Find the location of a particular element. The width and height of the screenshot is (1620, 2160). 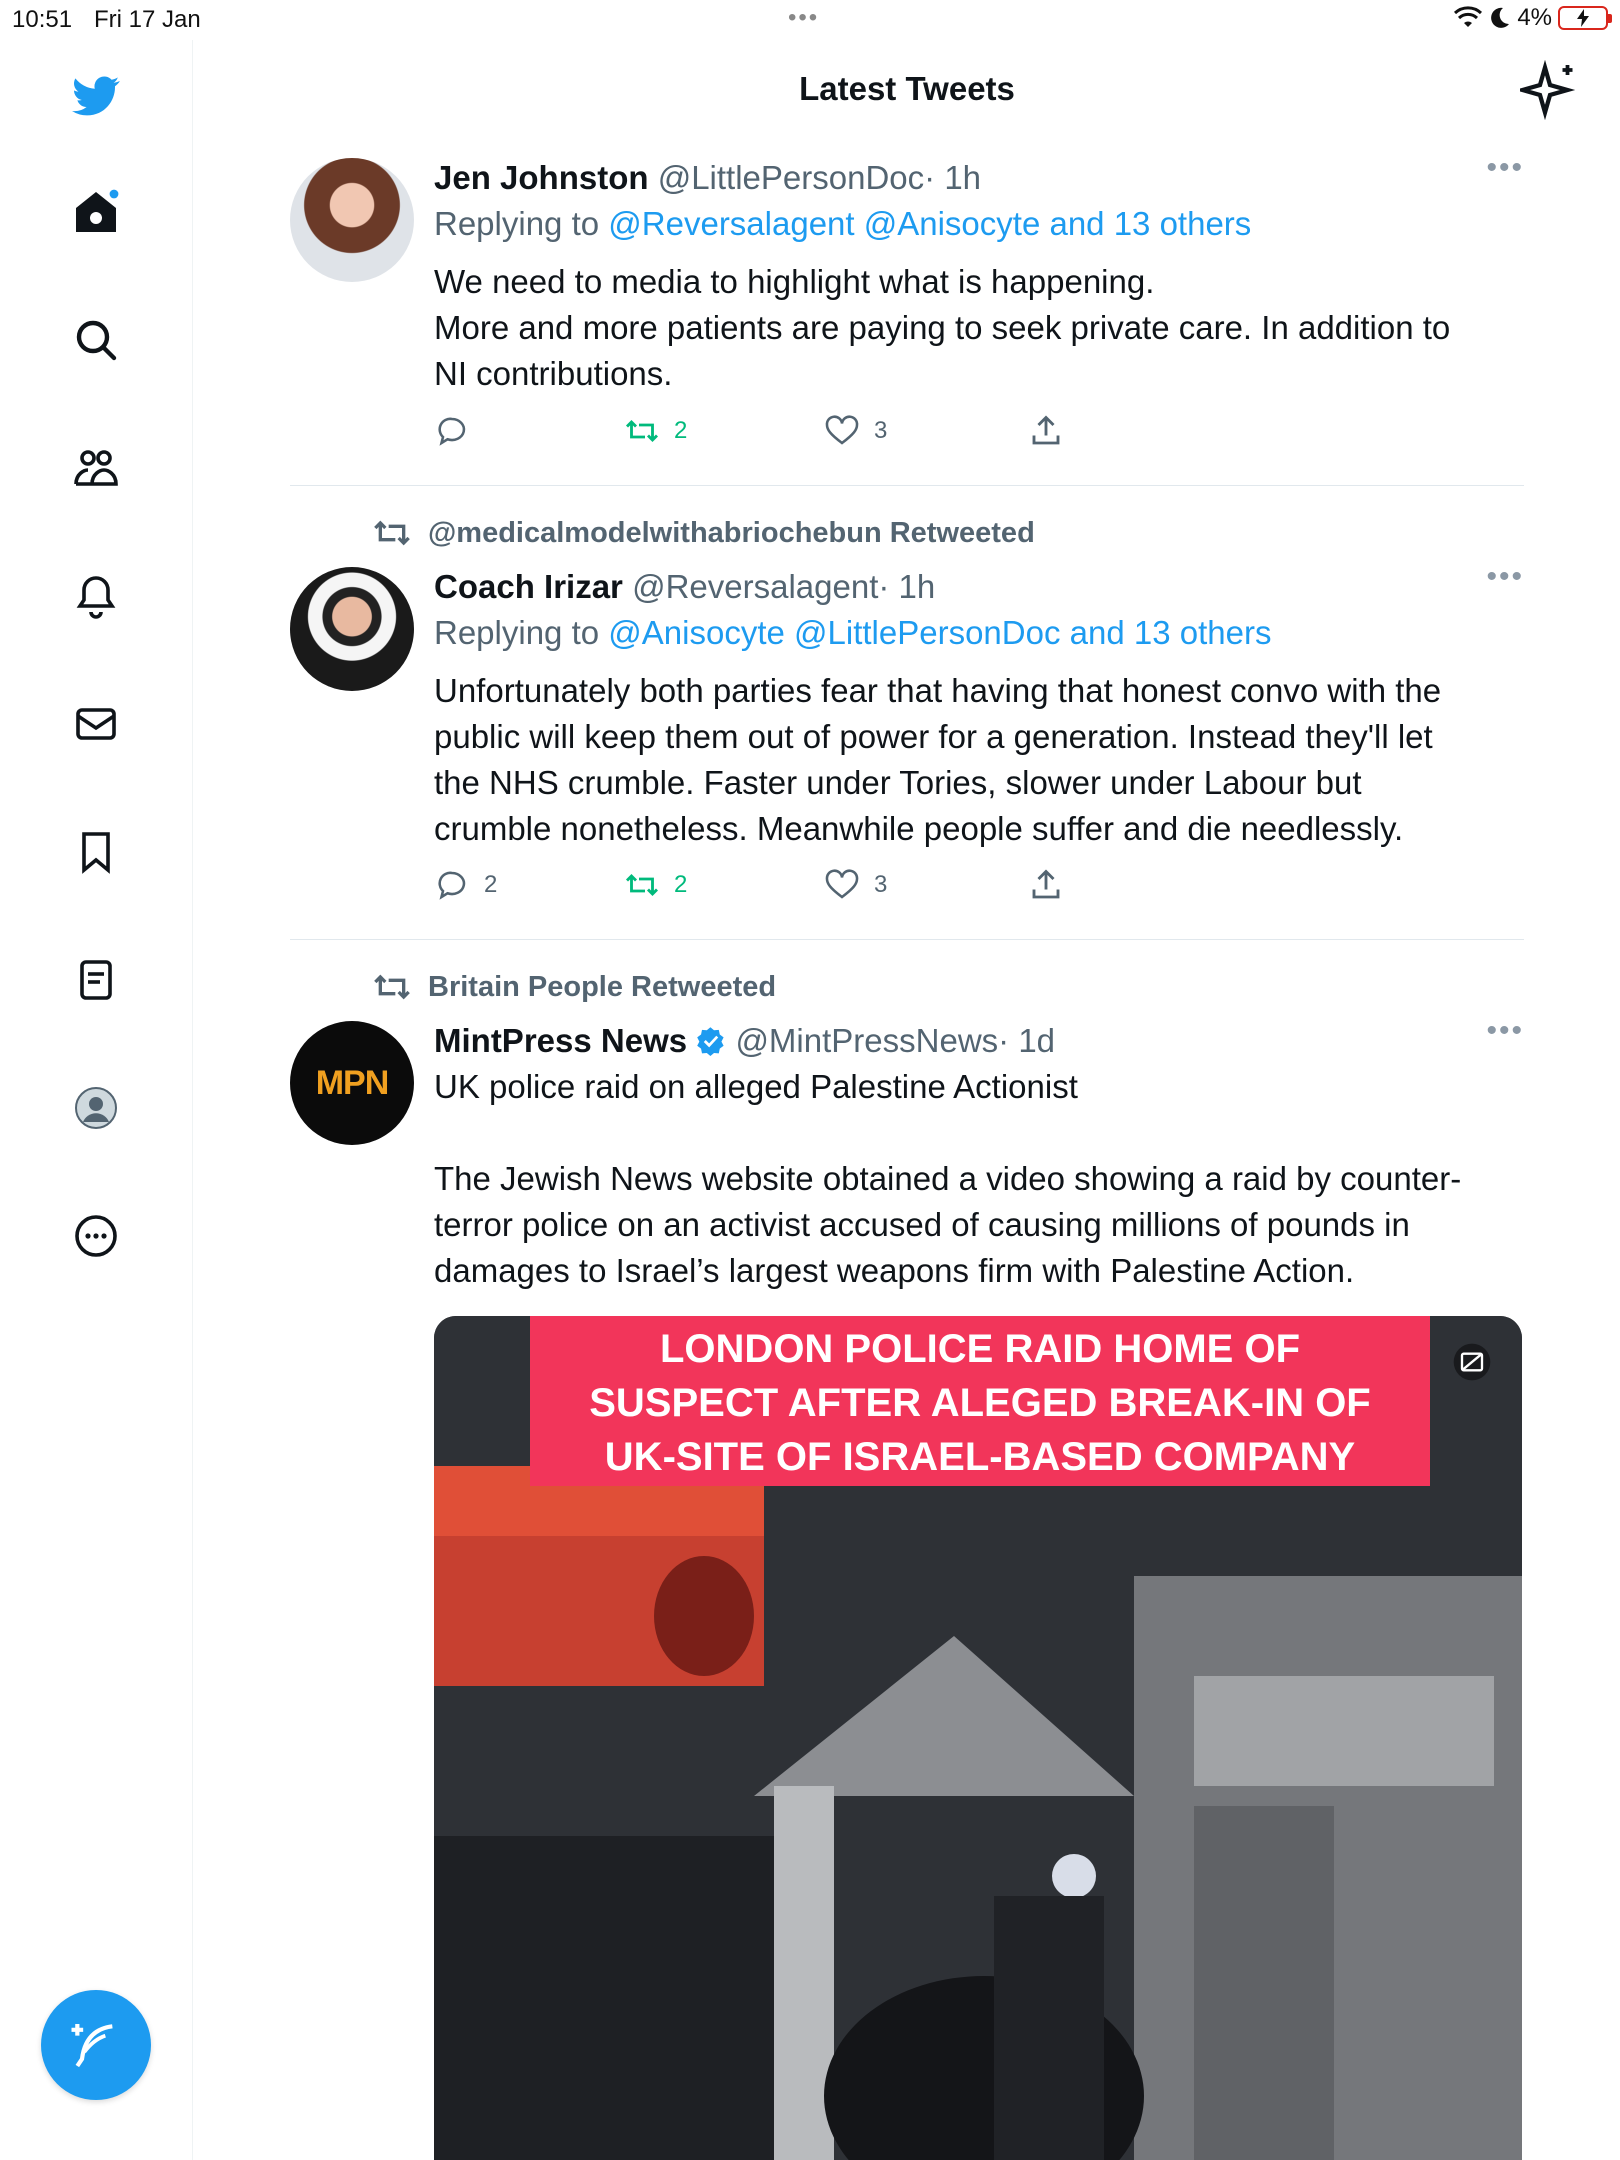

author-handle: @Reversalagent is located at coordinates (755, 586).